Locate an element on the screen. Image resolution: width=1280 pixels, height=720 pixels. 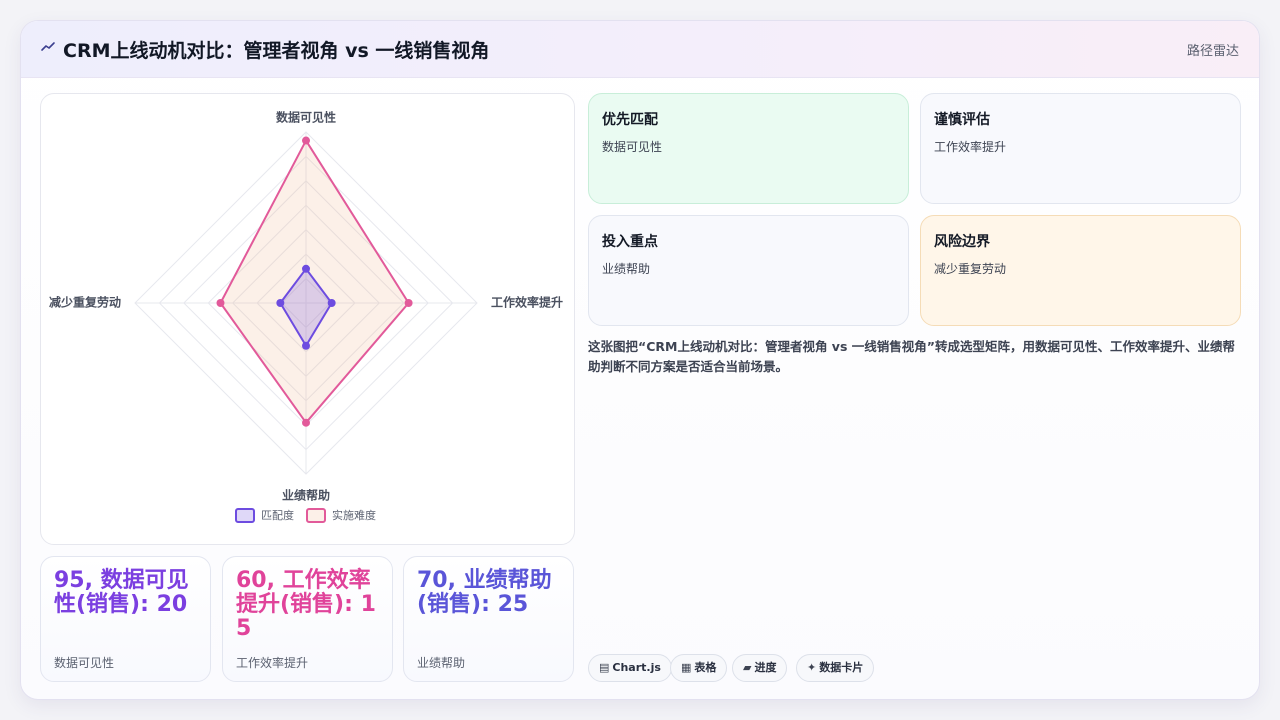
quadrant-title: 优先匹配 is located at coordinates (630, 120).